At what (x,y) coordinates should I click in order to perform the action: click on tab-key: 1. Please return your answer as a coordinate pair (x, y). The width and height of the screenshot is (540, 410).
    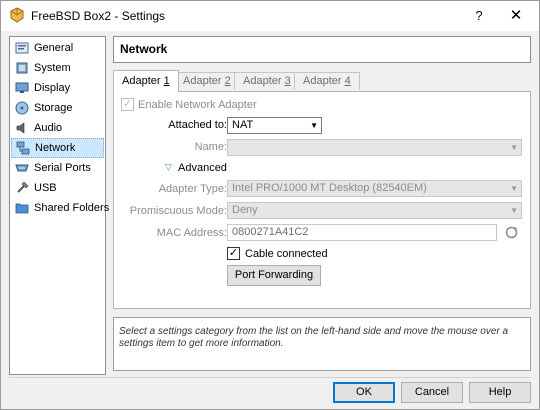
    Looking at the image, I should click on (166, 81).